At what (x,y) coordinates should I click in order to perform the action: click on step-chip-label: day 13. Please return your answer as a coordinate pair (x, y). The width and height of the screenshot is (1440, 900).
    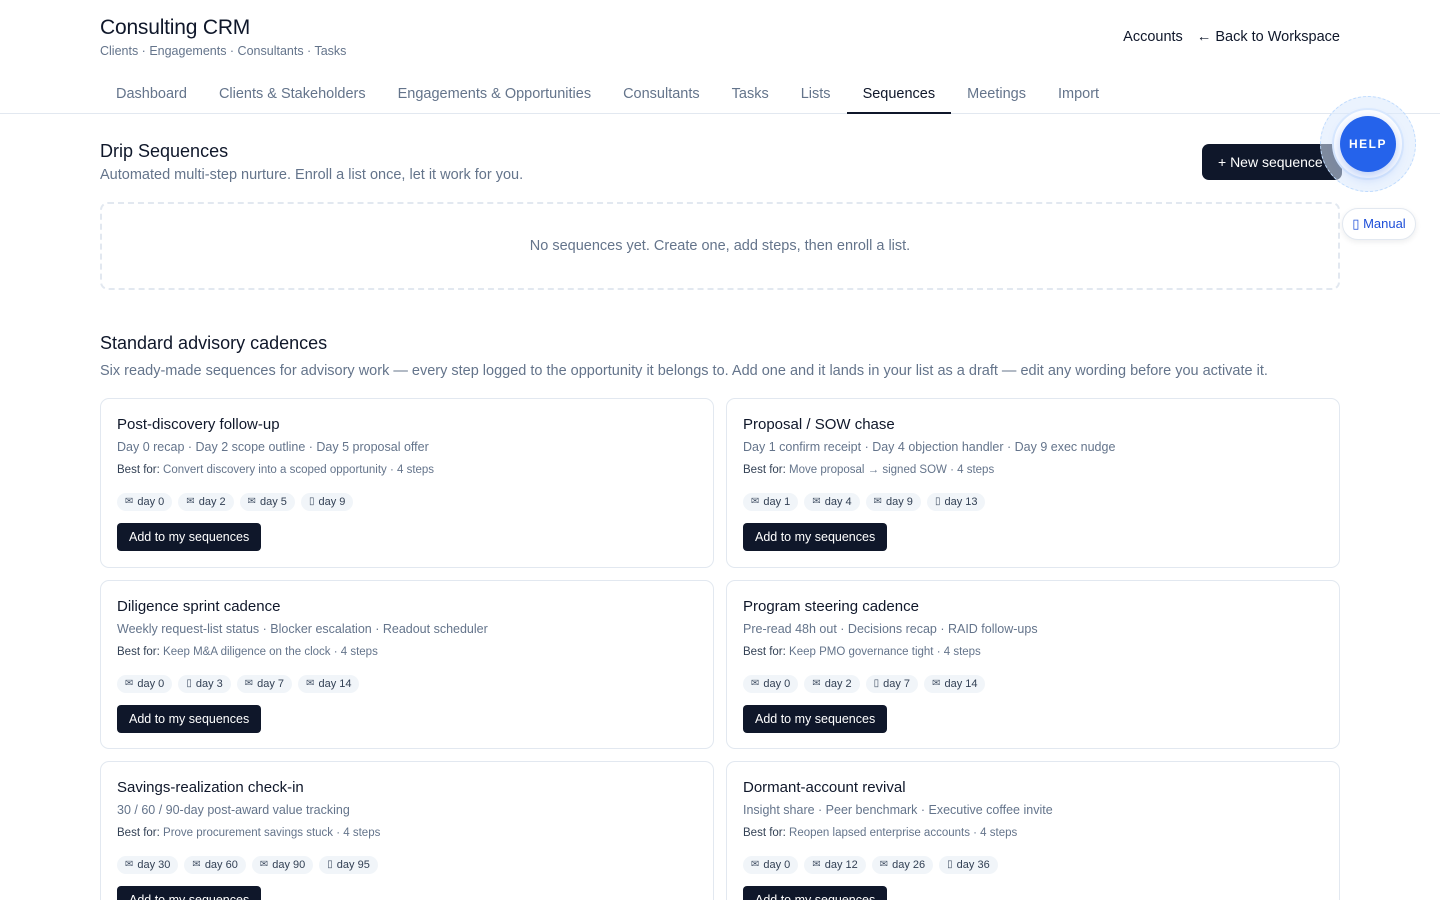
    Looking at the image, I should click on (961, 502).